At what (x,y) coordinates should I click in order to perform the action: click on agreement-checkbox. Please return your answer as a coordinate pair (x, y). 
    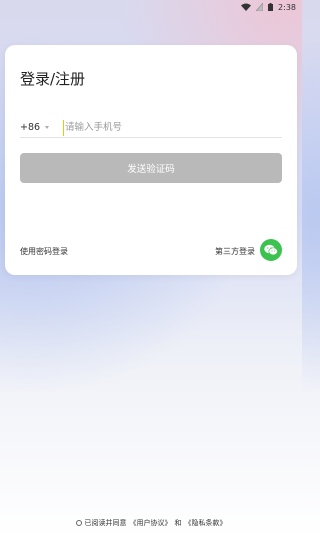
    Looking at the image, I should click on (78, 523).